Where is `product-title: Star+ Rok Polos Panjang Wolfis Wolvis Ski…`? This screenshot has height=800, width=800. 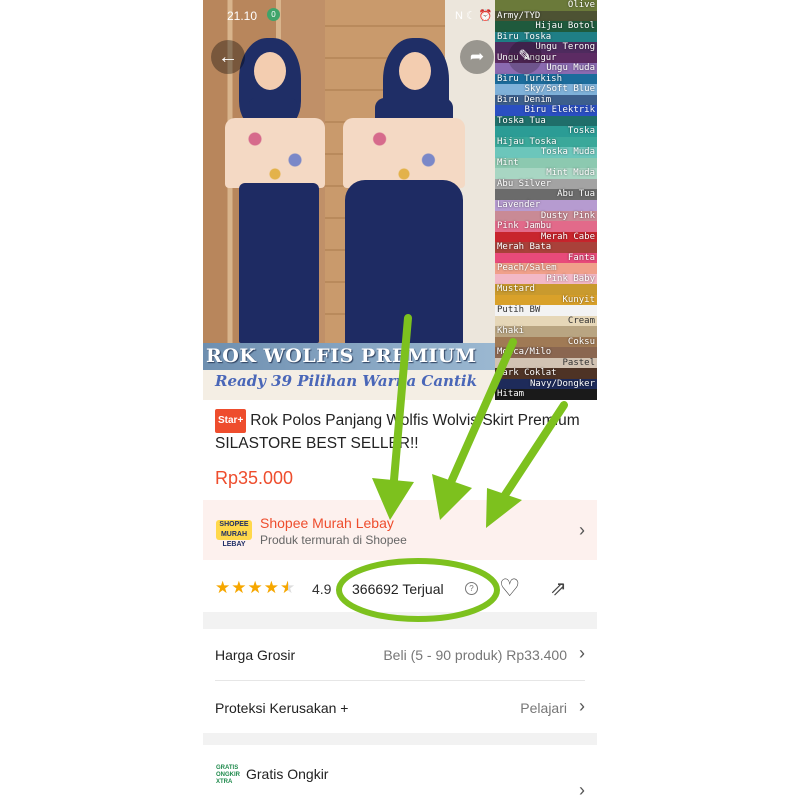 product-title: Star+ Rok Polos Panjang Wolfis Wolvis Ski… is located at coordinates (400, 432).